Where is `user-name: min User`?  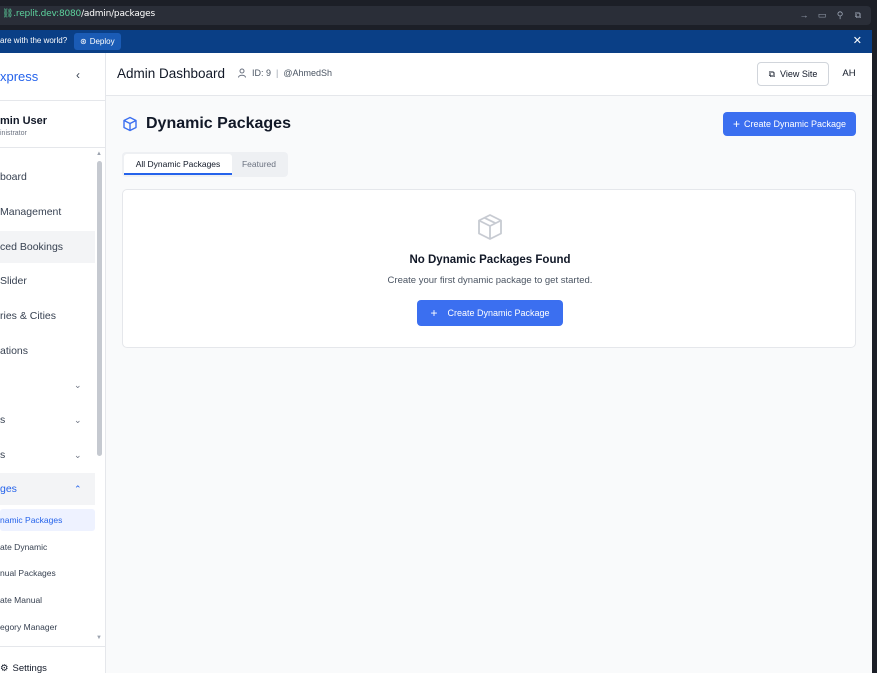 user-name: min User is located at coordinates (24, 121).